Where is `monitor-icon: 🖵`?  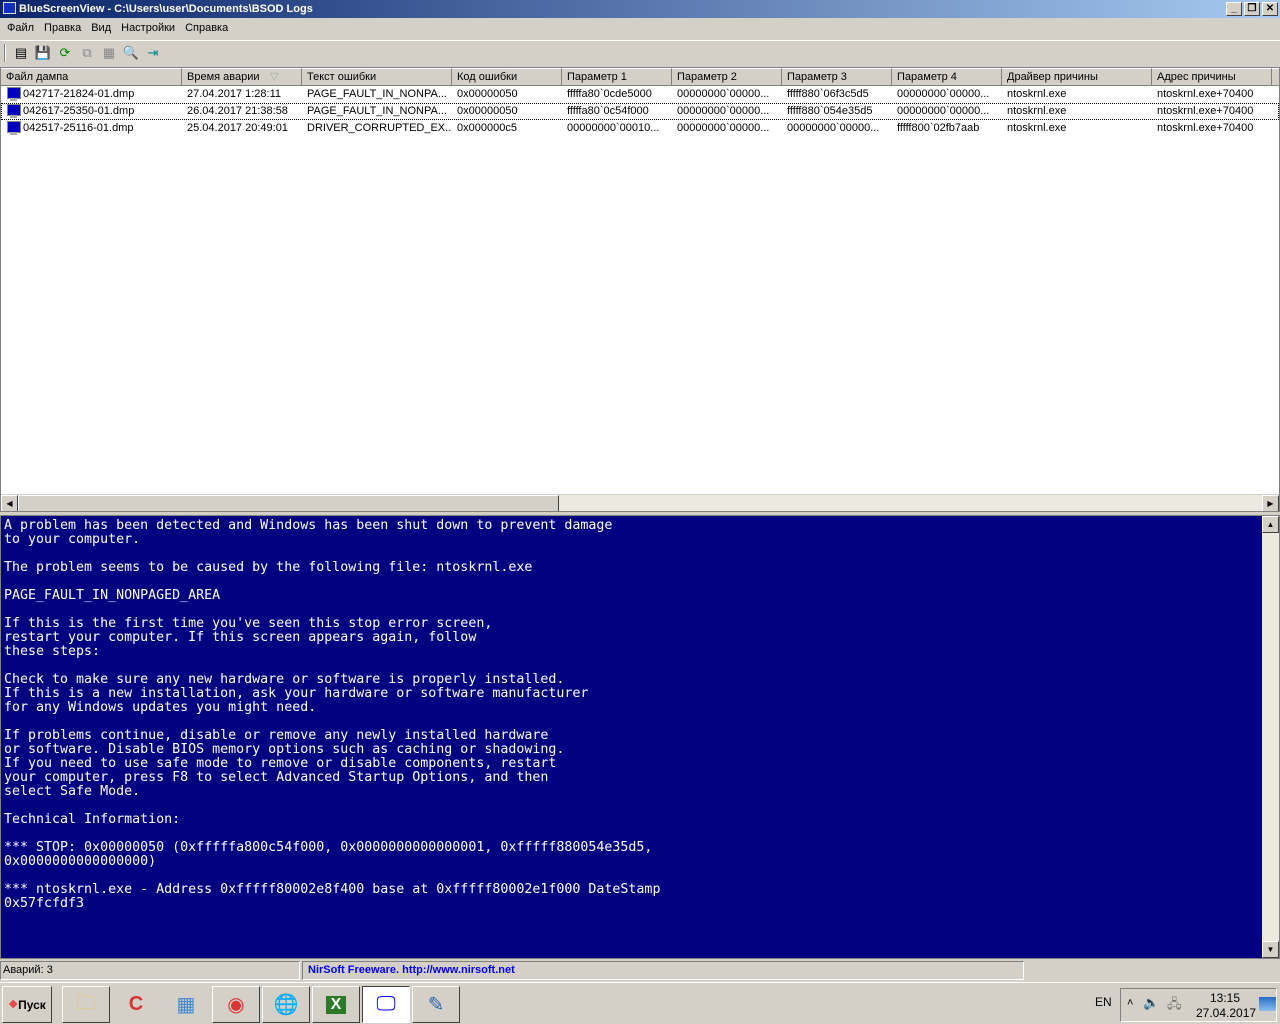
monitor-icon: 🖵 is located at coordinates (386, 1004).